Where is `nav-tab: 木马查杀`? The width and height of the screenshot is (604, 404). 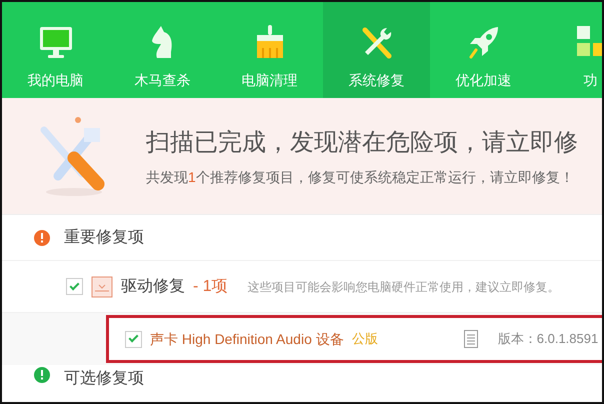 nav-tab: 木马查杀 is located at coordinates (162, 50).